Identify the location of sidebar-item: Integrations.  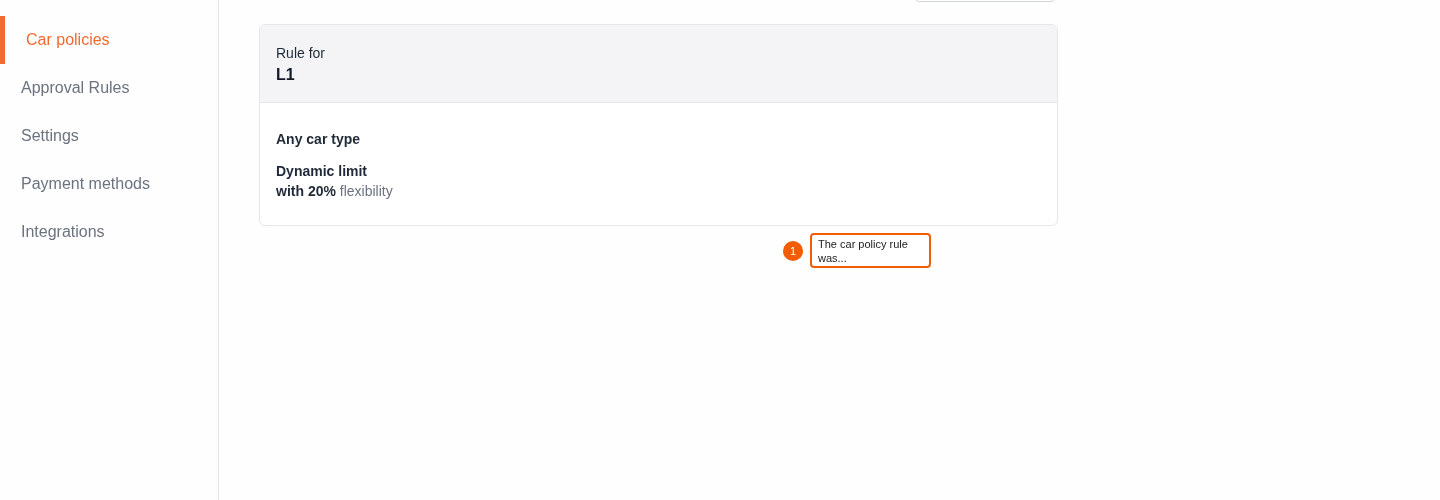
(109, 232).